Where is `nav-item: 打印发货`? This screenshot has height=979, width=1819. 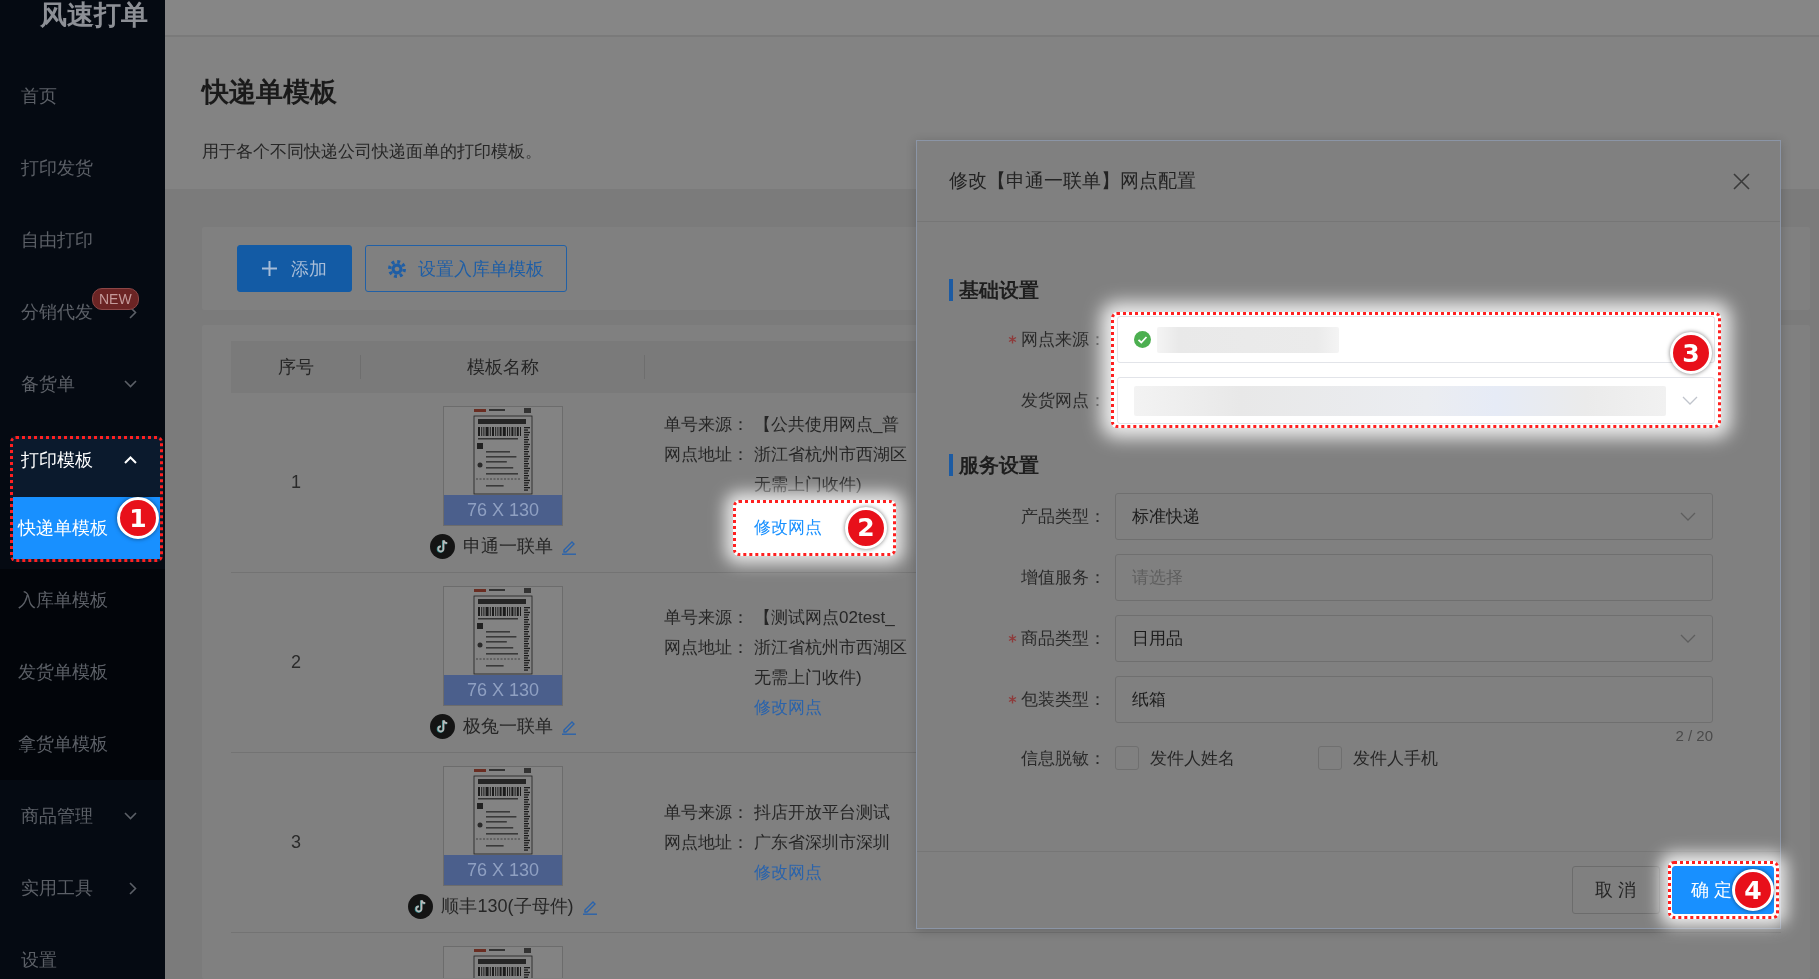
nav-item: 打印发货 is located at coordinates (82, 168).